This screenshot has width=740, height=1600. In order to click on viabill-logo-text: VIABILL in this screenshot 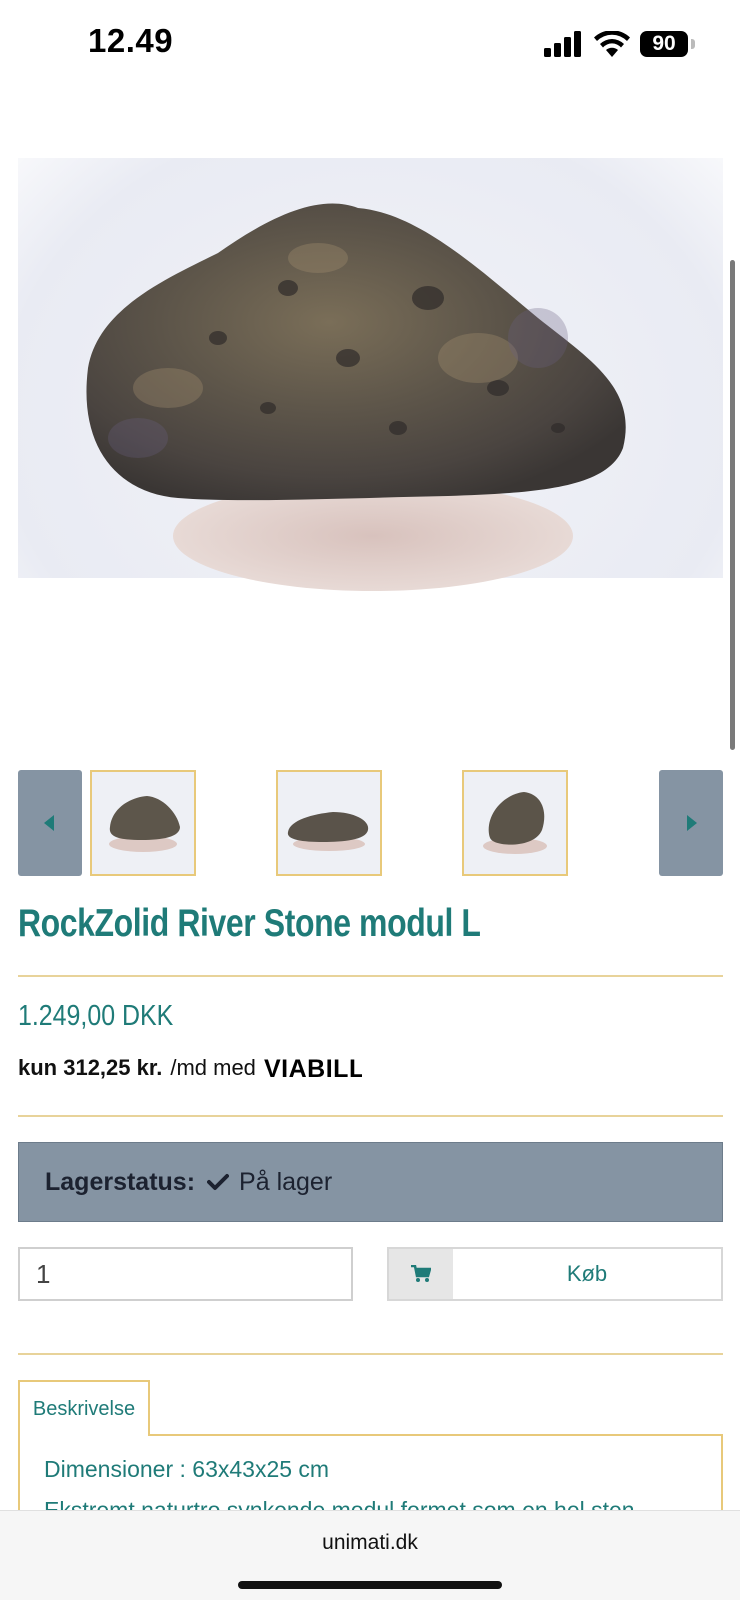, I will do `click(313, 1068)`.